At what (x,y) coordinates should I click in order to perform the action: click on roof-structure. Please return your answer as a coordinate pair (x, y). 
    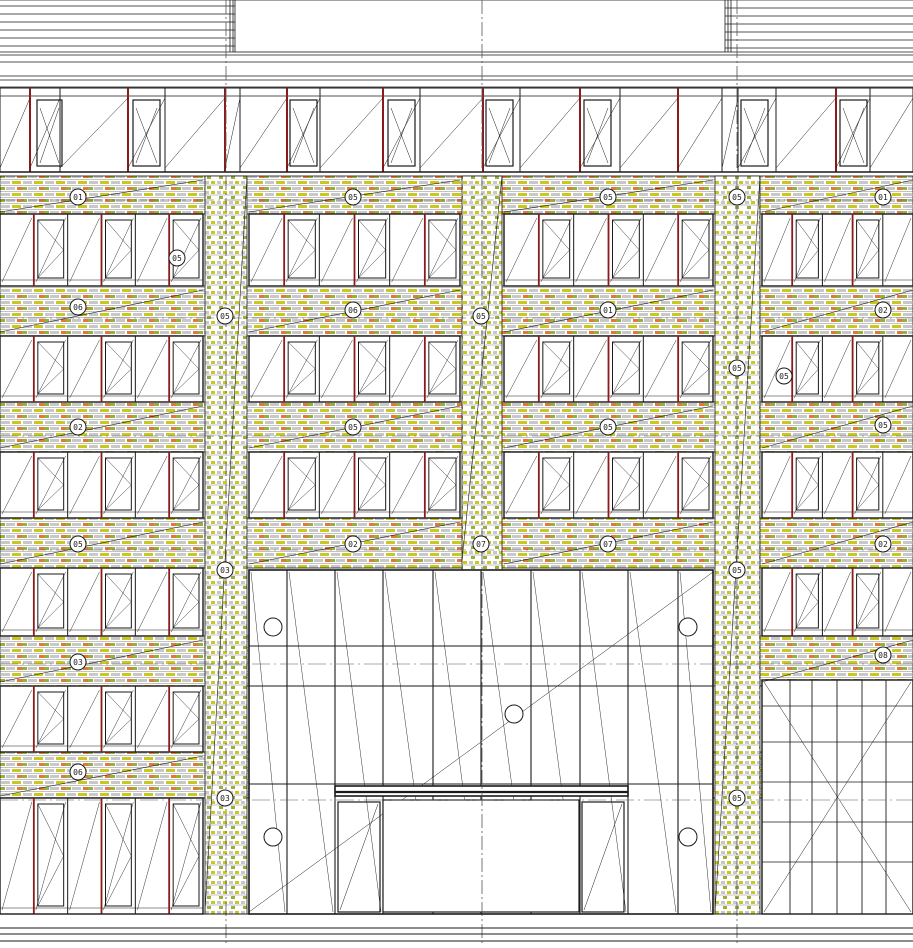
    Looking at the image, I should click on (456, 44).